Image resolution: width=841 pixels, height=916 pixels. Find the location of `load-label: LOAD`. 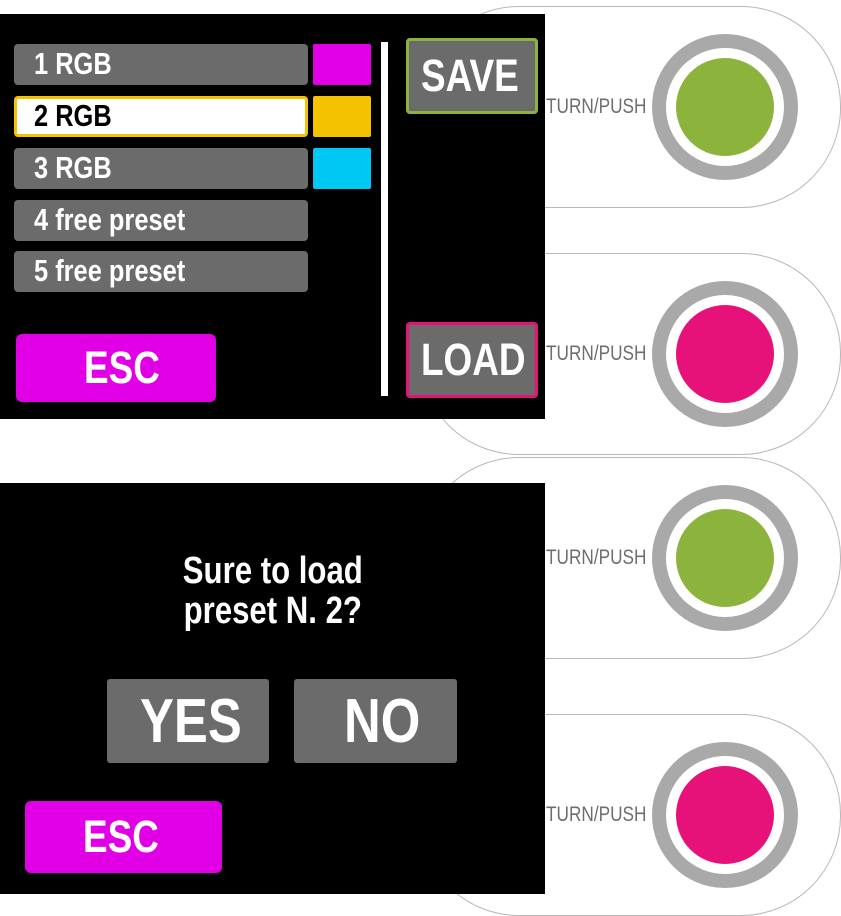

load-label: LOAD is located at coordinates (473, 359).